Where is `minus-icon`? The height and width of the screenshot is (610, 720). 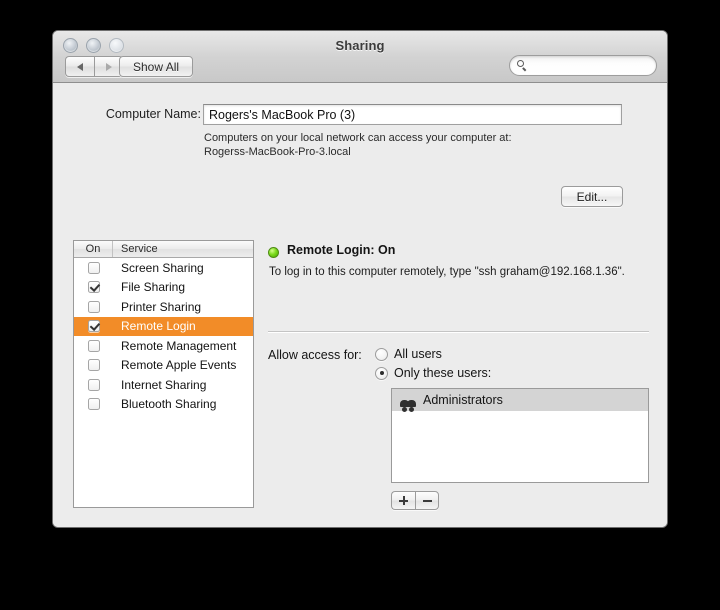 minus-icon is located at coordinates (427, 500).